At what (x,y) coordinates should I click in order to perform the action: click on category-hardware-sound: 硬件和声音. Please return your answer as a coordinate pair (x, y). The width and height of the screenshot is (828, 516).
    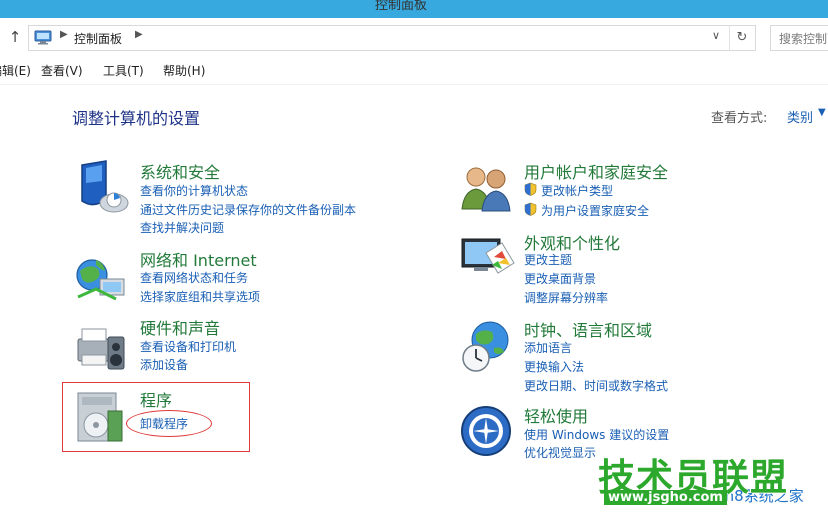
    Looking at the image, I should click on (180, 327).